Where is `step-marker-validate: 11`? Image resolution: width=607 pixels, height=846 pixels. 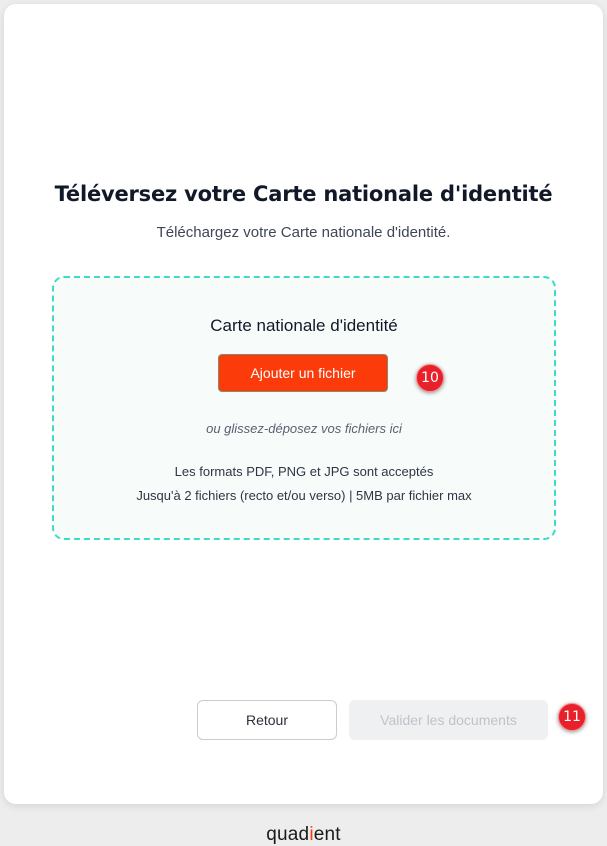
step-marker-validate: 11 is located at coordinates (572, 717).